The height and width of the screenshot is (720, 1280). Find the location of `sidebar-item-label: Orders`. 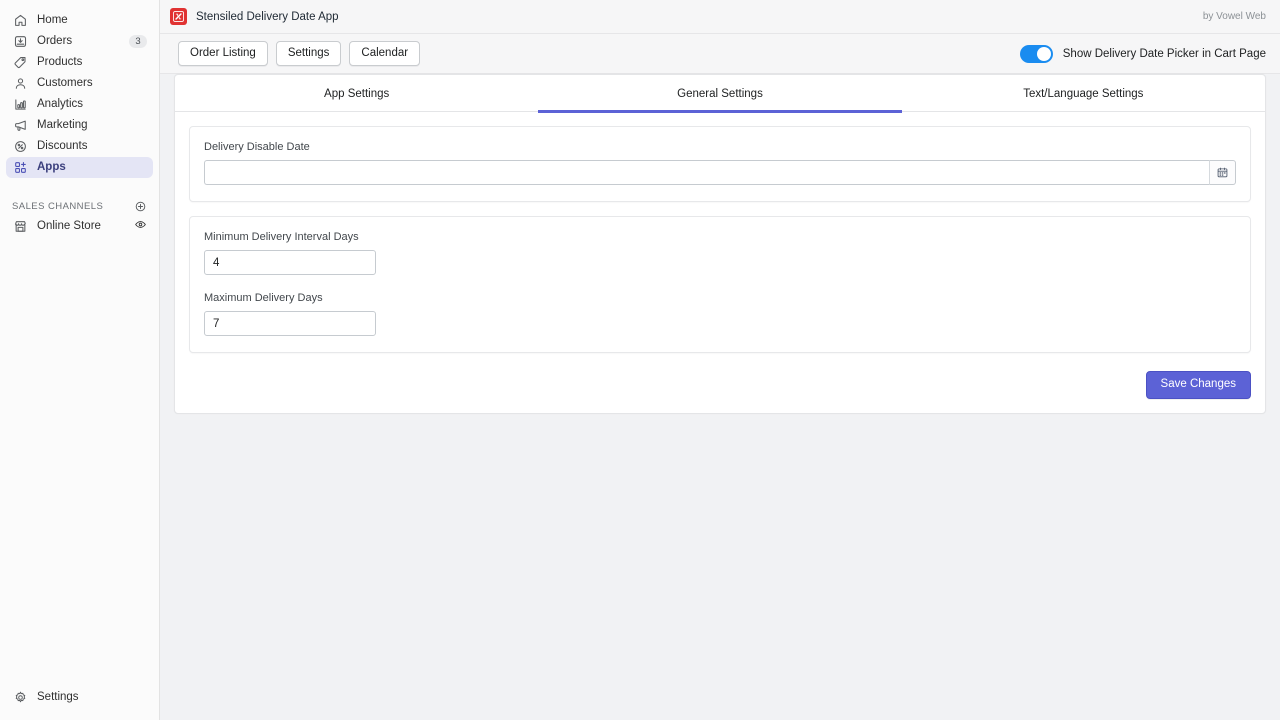

sidebar-item-label: Orders is located at coordinates (55, 40).